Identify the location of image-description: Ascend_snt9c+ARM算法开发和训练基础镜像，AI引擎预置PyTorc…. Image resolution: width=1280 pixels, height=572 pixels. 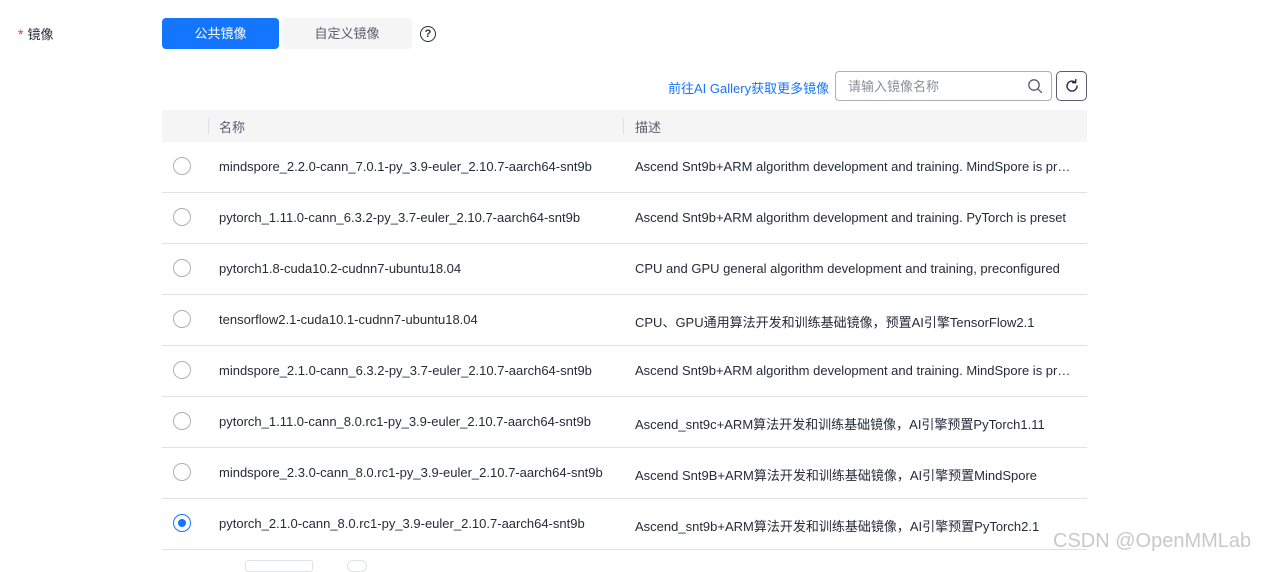
(840, 424).